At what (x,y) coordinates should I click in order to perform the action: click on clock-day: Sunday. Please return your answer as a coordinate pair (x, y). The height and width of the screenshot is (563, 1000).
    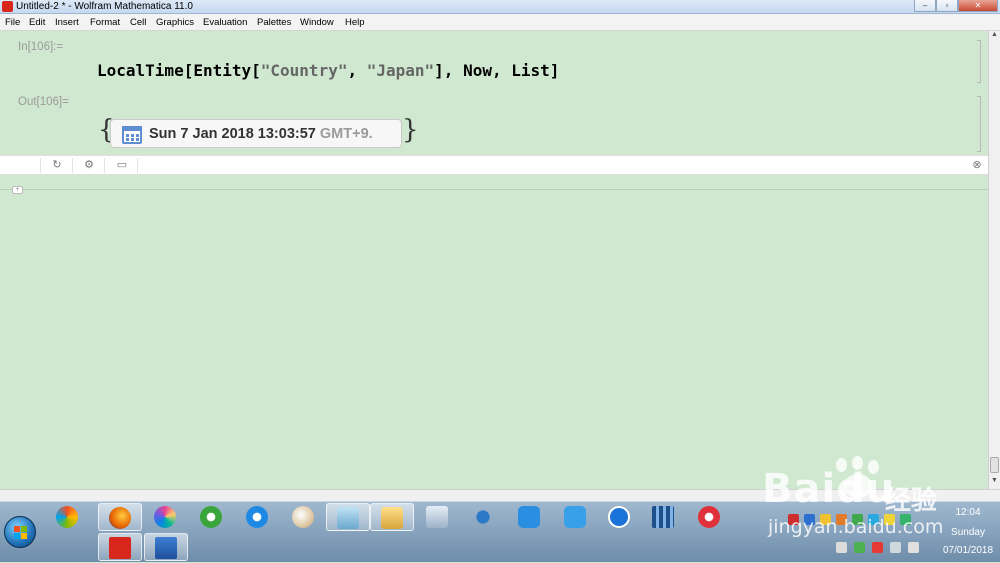
    Looking at the image, I should click on (968, 532).